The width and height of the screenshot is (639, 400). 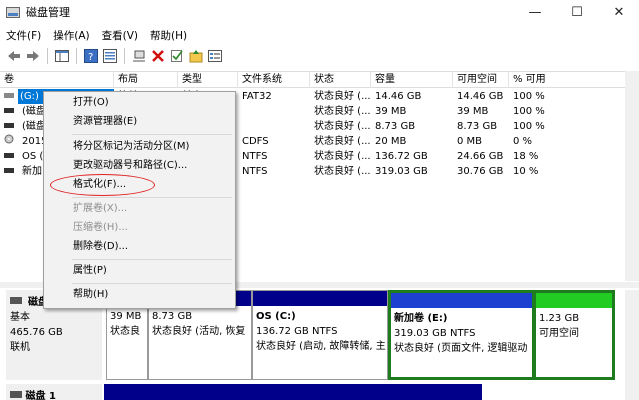 What do you see at coordinates (120, 35) in the screenshot?
I see `menu-view: 查看(V)` at bounding box center [120, 35].